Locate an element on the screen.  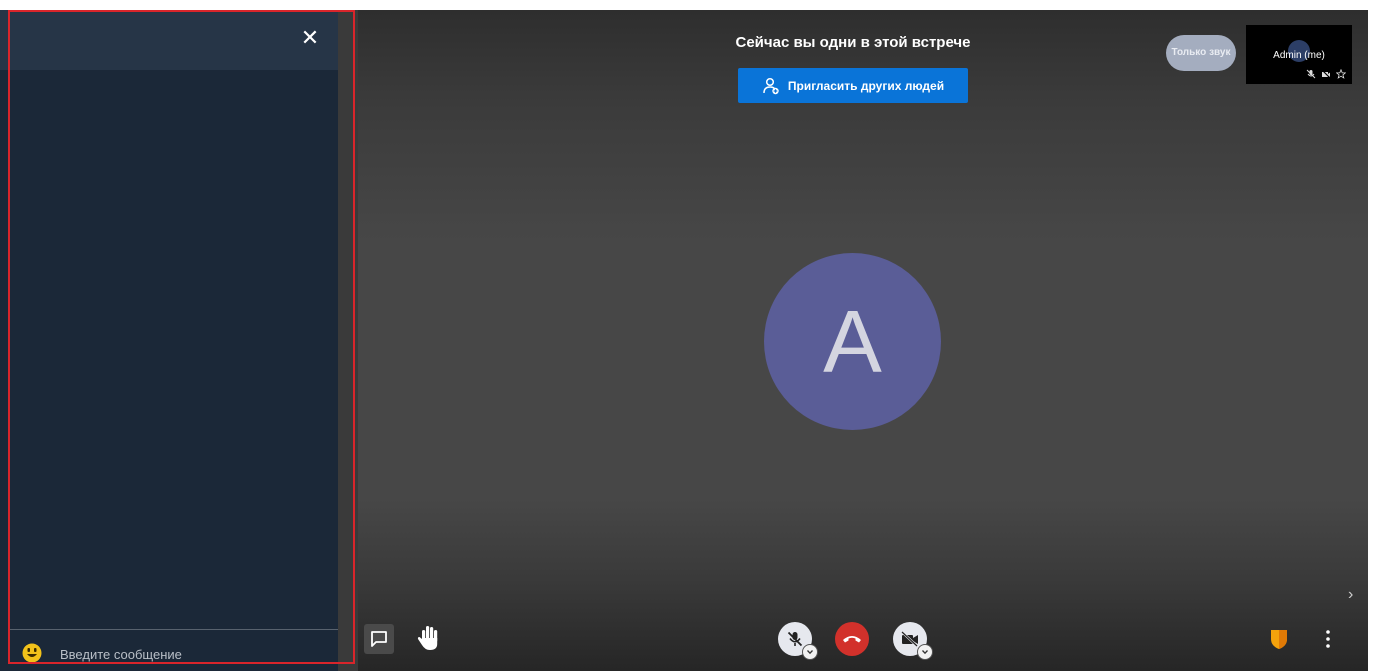
smiley-face-icon is located at coordinates (32, 653).